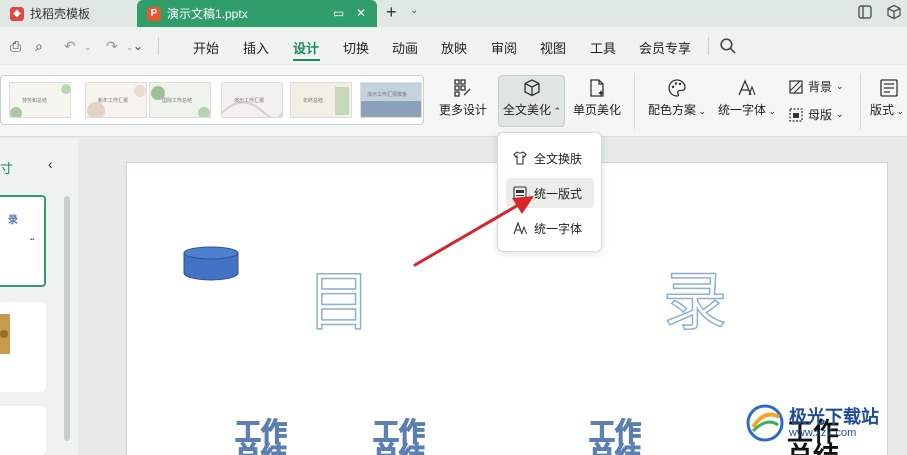 The height and width of the screenshot is (455, 907). Describe the element at coordinates (88, 47) in the screenshot. I see `undo-chevron-icon: ⌄` at that location.